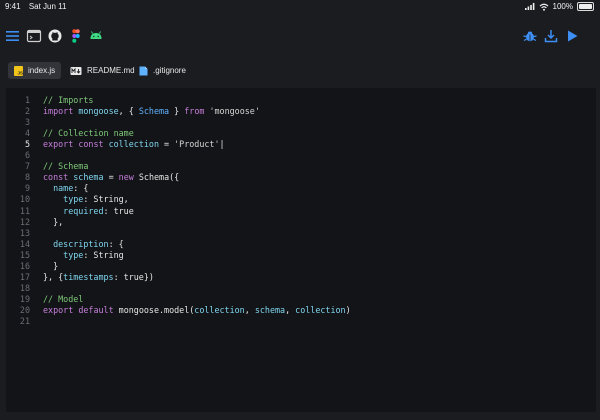  I want to click on android-icon, so click(96, 36).